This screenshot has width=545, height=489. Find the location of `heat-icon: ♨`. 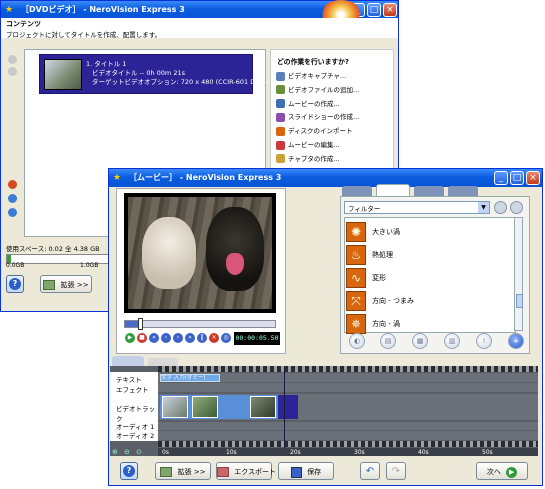

heat-icon: ♨ is located at coordinates (356, 255).